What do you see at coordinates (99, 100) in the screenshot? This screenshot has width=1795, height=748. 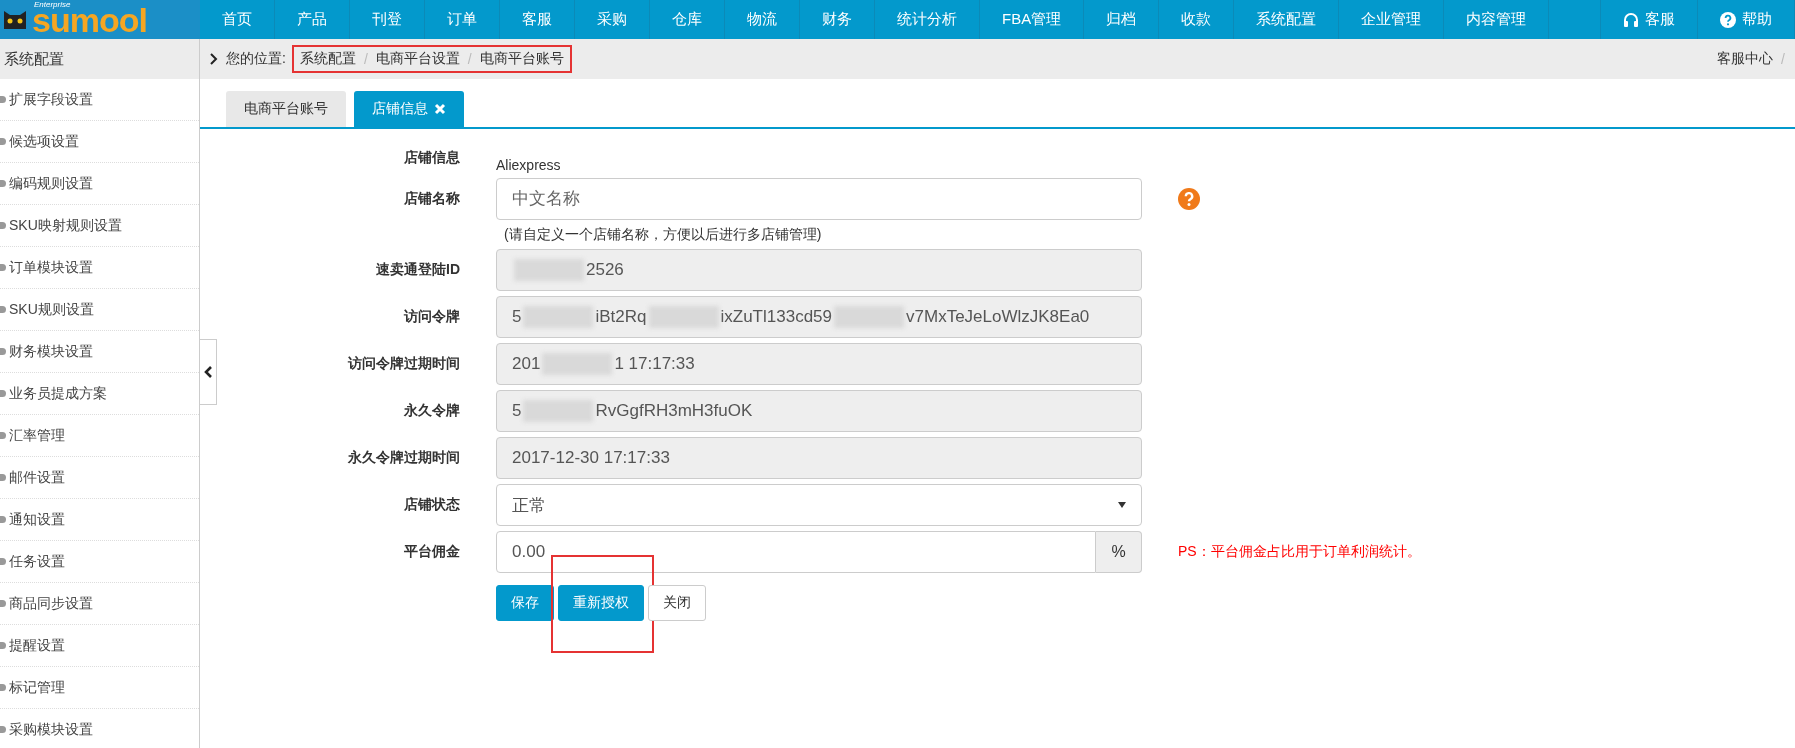 I see `sidebar-item: 扩展字段设置` at bounding box center [99, 100].